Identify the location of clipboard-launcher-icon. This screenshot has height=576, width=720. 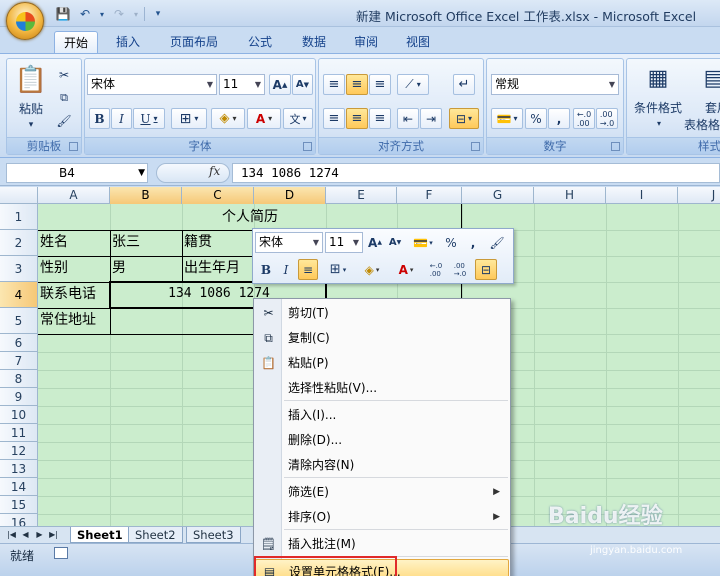
(73, 146).